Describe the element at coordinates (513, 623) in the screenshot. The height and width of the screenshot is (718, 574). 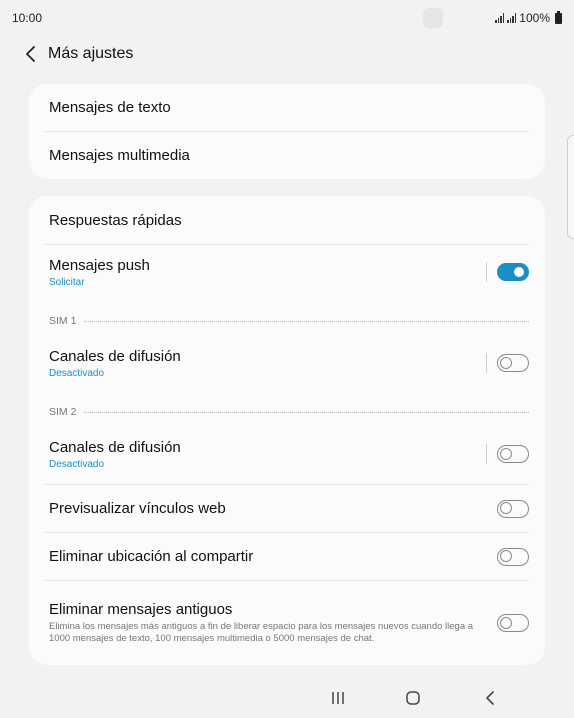
I see `delete-old-messages-toggle` at that location.